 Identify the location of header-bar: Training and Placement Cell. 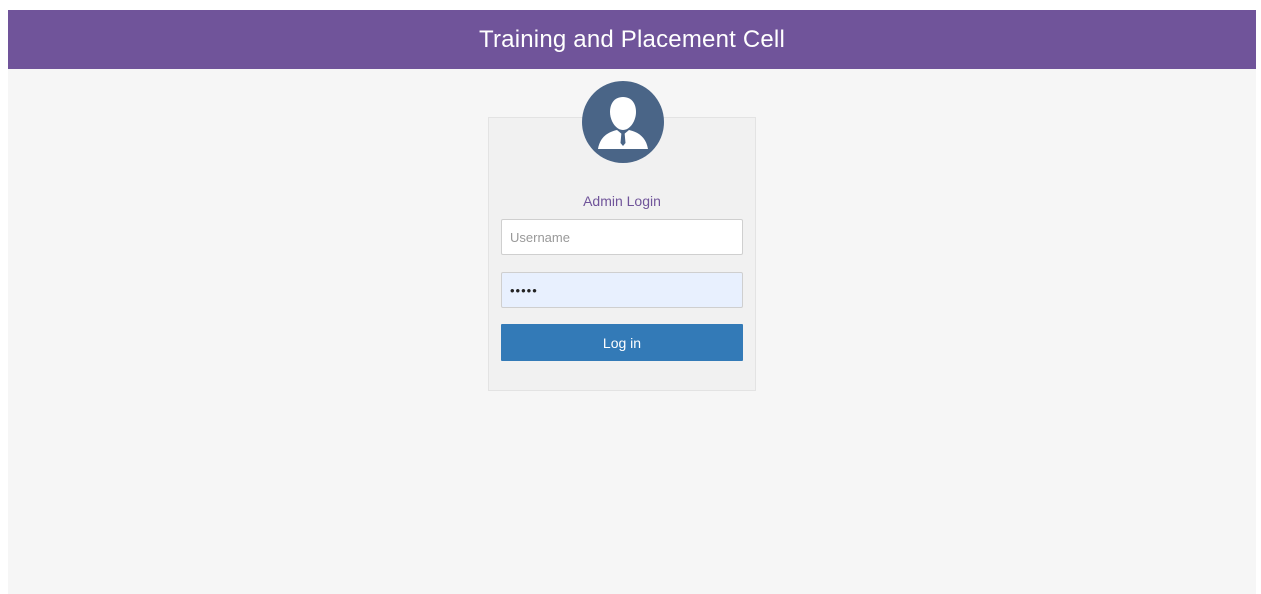
(632, 39).